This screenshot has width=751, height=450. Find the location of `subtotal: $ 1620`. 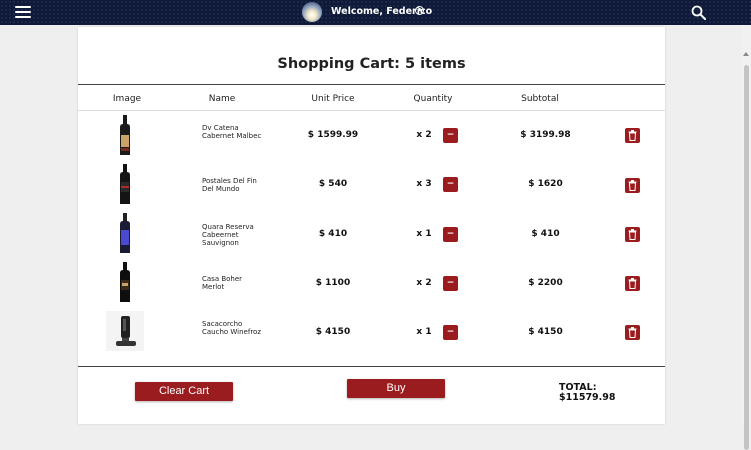

subtotal: $ 1620 is located at coordinates (545, 184).